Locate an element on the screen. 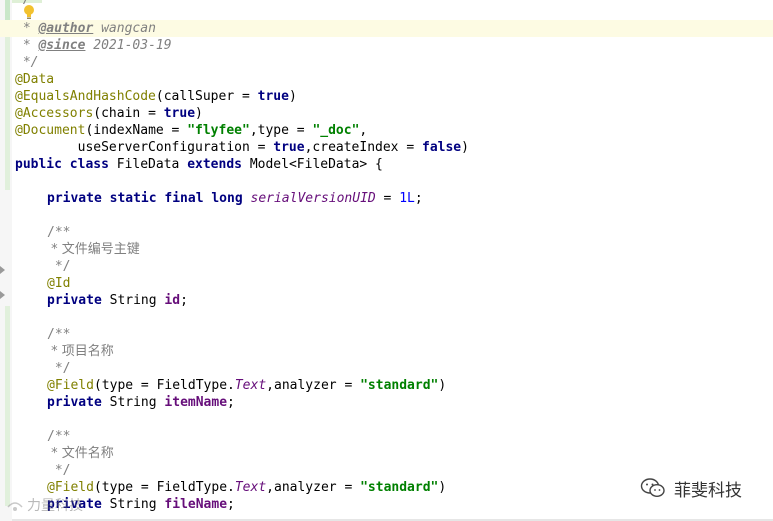 The width and height of the screenshot is (773, 521). annotation: @EqualsAndHashCode is located at coordinates (85, 96).